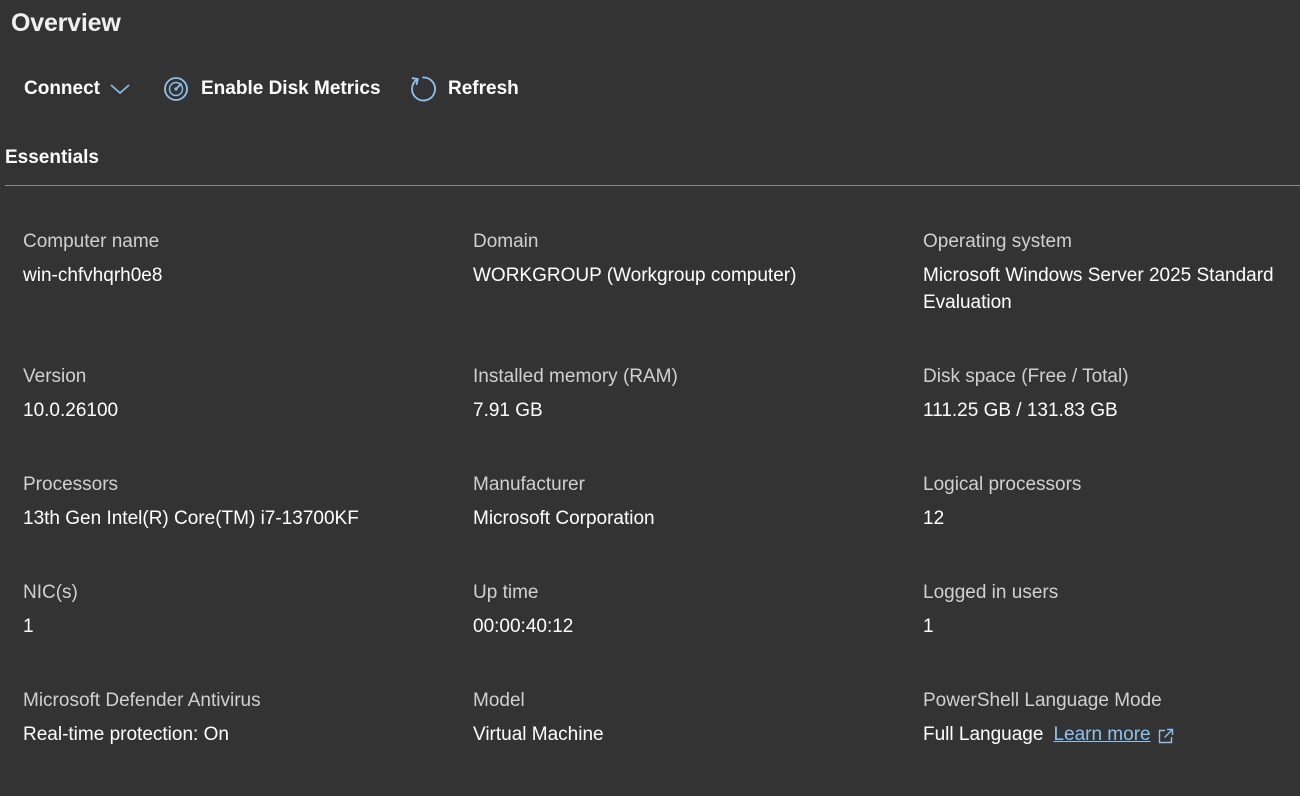  I want to click on learn-more-link: Learn more, so click(1113, 734).